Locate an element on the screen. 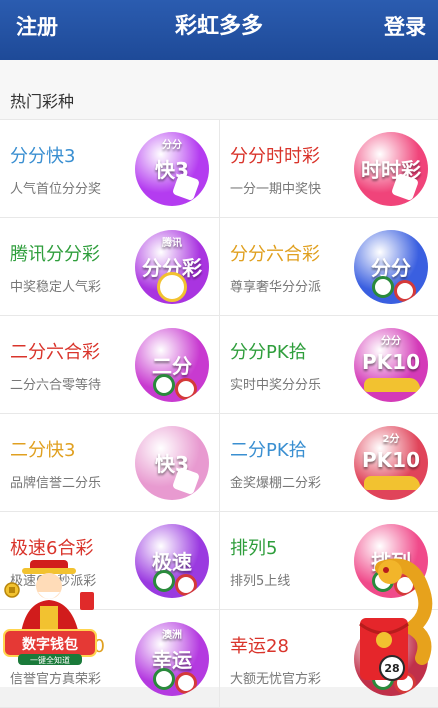 Image resolution: width=438 pixels, height=708 pixels. section-title: 热门彩种 is located at coordinates (42, 101).